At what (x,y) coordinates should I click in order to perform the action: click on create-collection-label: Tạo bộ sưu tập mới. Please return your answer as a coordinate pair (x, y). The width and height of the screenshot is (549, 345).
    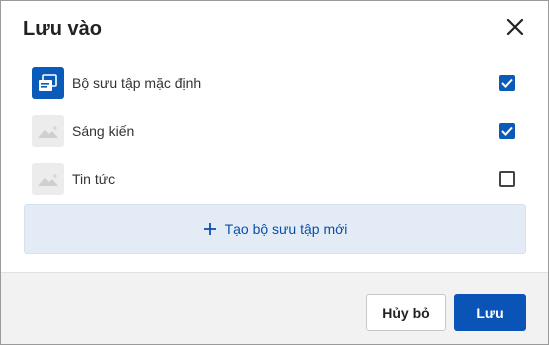
    Looking at the image, I should click on (286, 229).